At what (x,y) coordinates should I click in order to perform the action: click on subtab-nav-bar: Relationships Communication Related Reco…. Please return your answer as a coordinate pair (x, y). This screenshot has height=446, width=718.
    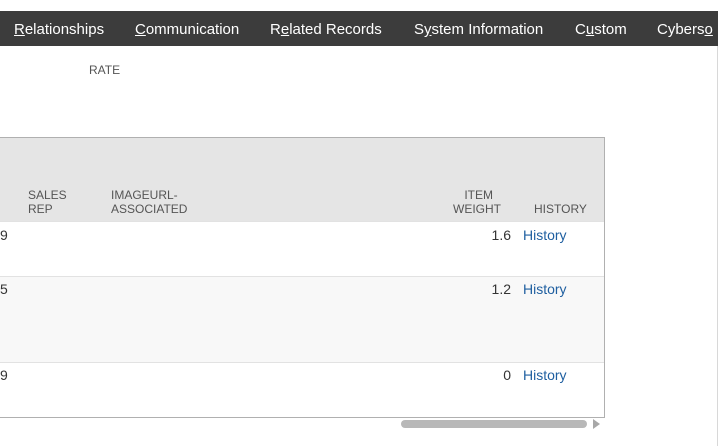
    Looking at the image, I should click on (359, 28).